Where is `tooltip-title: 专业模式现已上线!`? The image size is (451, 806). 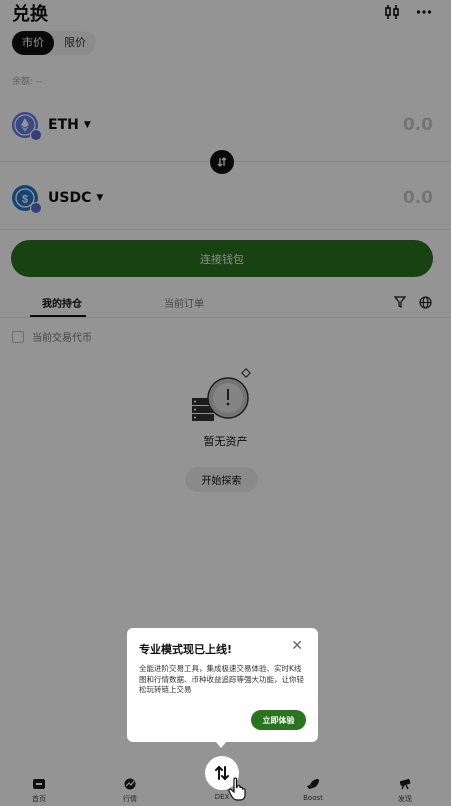
tooltip-title: 专业模式现已上线! is located at coordinates (186, 649).